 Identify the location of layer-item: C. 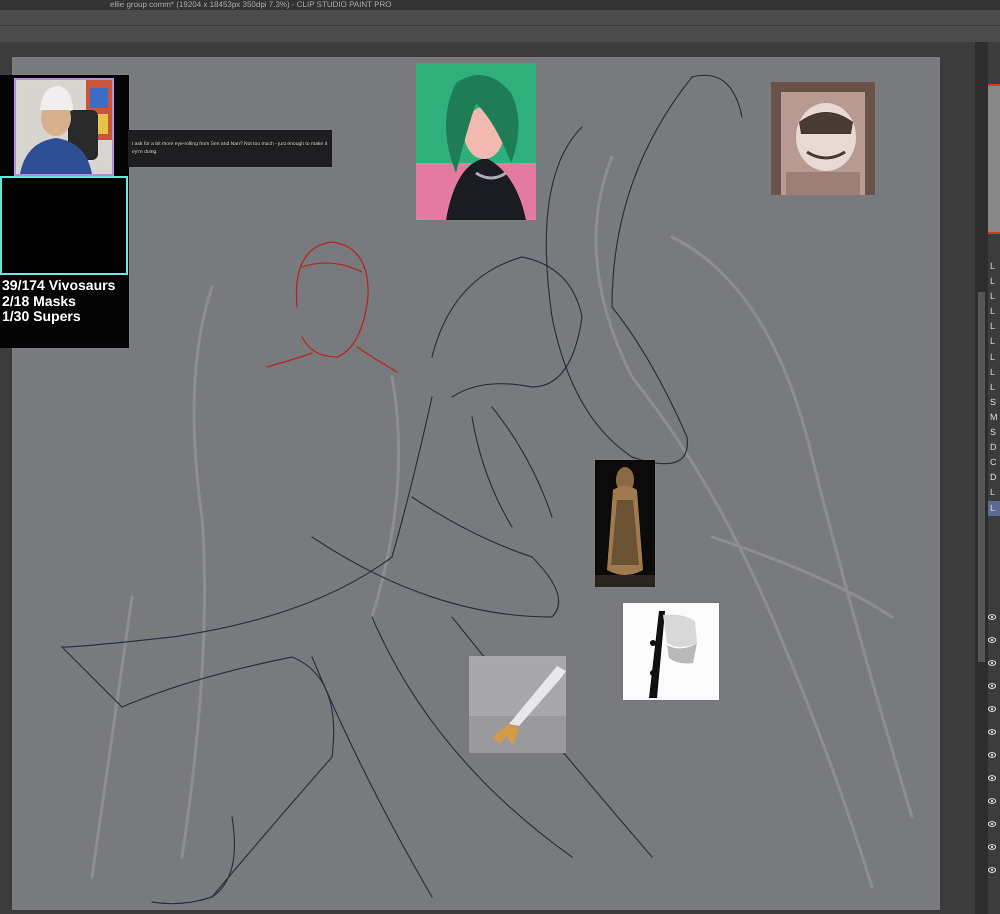
(994, 462).